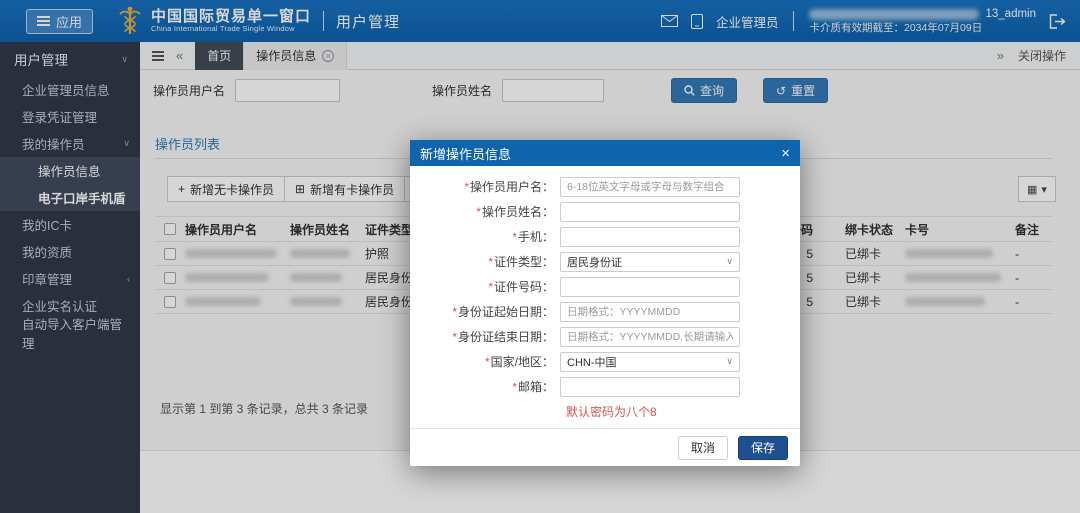  I want to click on cancel-button: 取消, so click(702, 447).